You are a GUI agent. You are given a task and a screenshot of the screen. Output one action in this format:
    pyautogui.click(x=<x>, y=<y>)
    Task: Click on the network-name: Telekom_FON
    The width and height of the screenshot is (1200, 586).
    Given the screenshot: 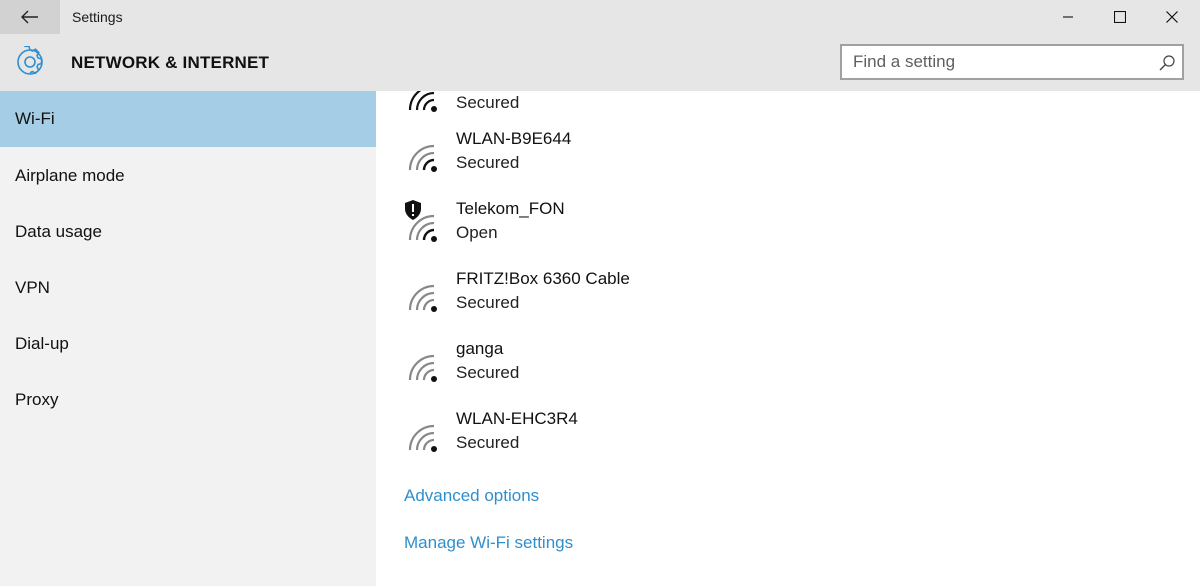 What is the action you would take?
    pyautogui.click(x=510, y=208)
    